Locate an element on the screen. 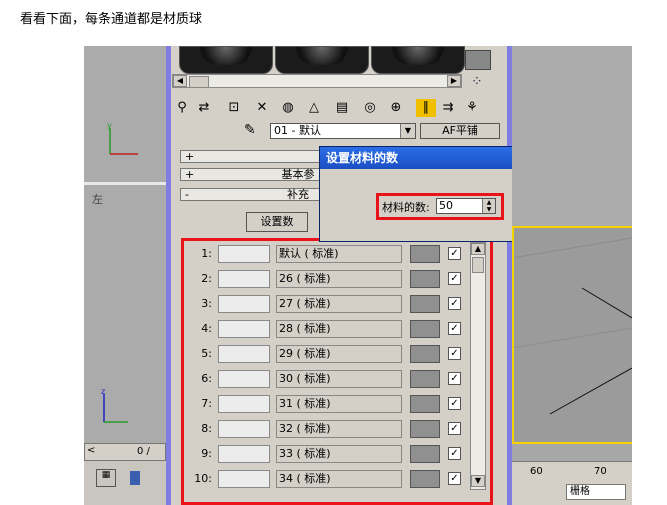 This screenshot has width=667, height=505. go-sibling-icon: ⇉ is located at coordinates (448, 108).